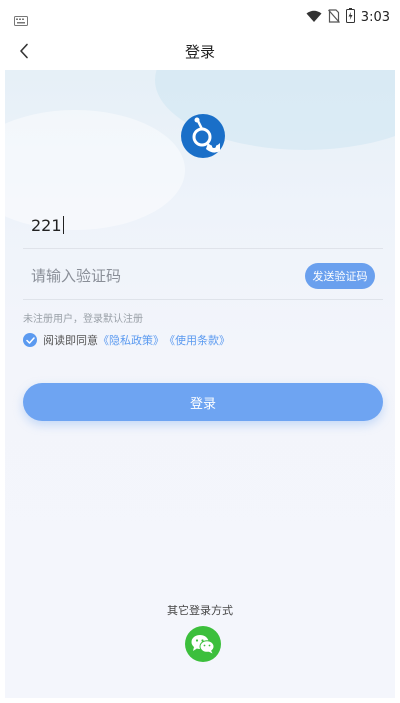  What do you see at coordinates (350, 17) in the screenshot?
I see `battery-icon` at bounding box center [350, 17].